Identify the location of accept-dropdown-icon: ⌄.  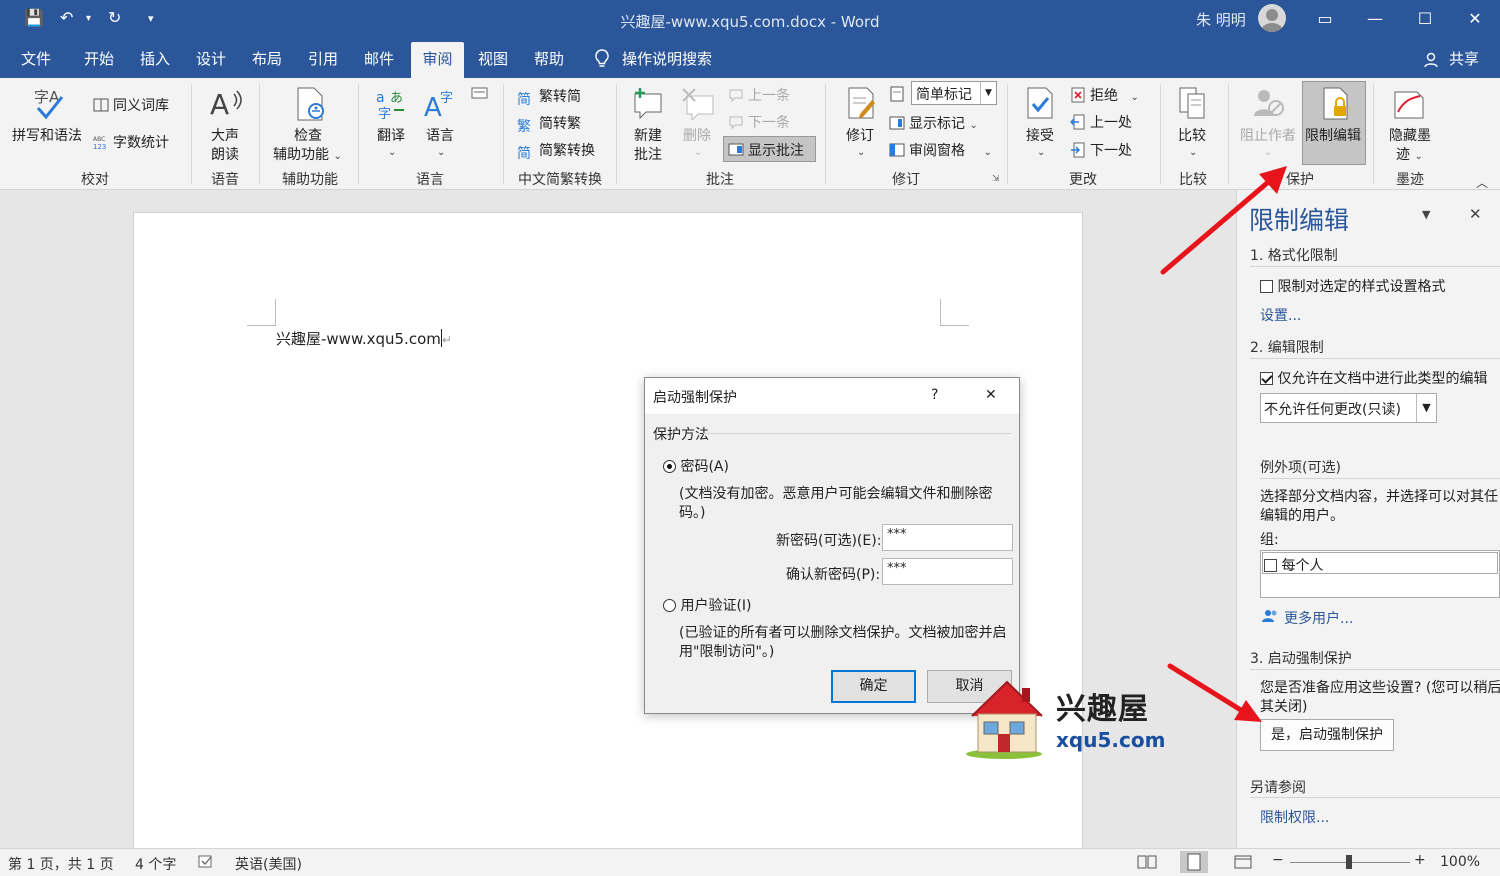
(1041, 151).